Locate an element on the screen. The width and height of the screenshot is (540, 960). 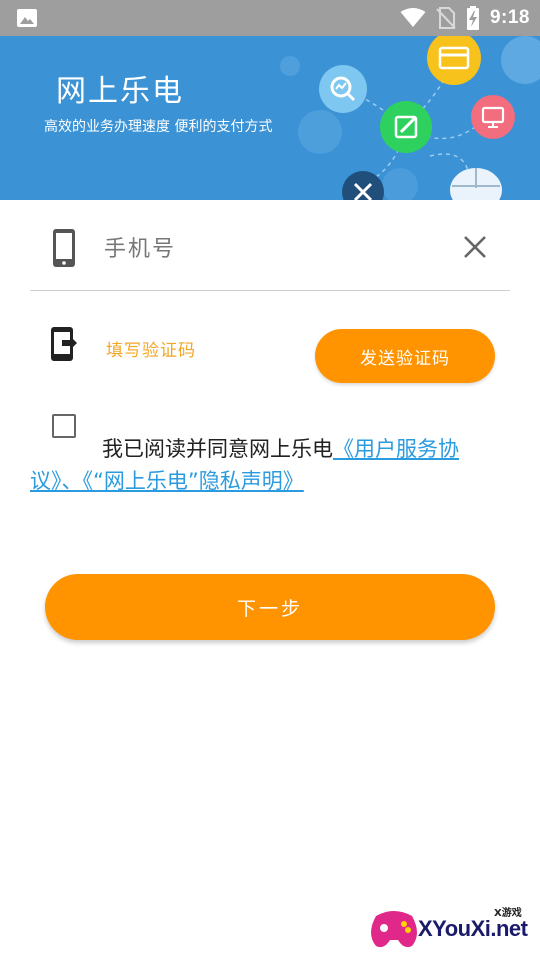
card-icon is located at coordinates (454, 60).